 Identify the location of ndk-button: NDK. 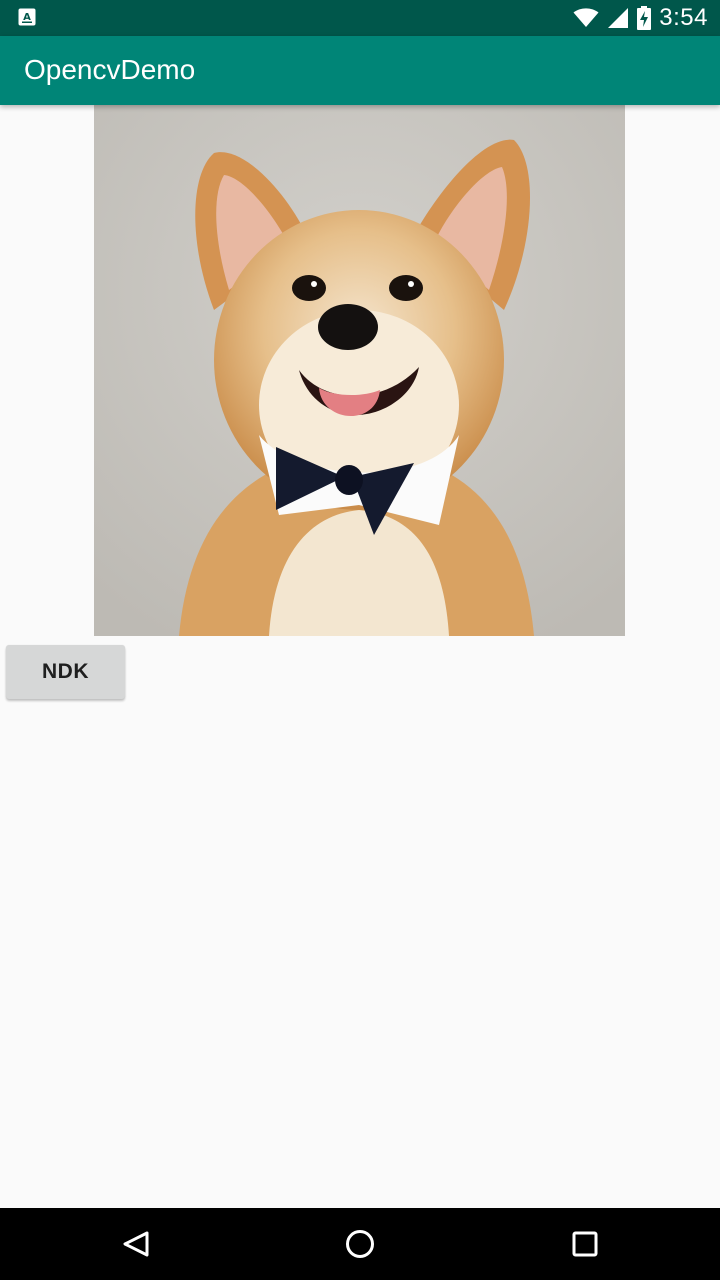
(65, 672).